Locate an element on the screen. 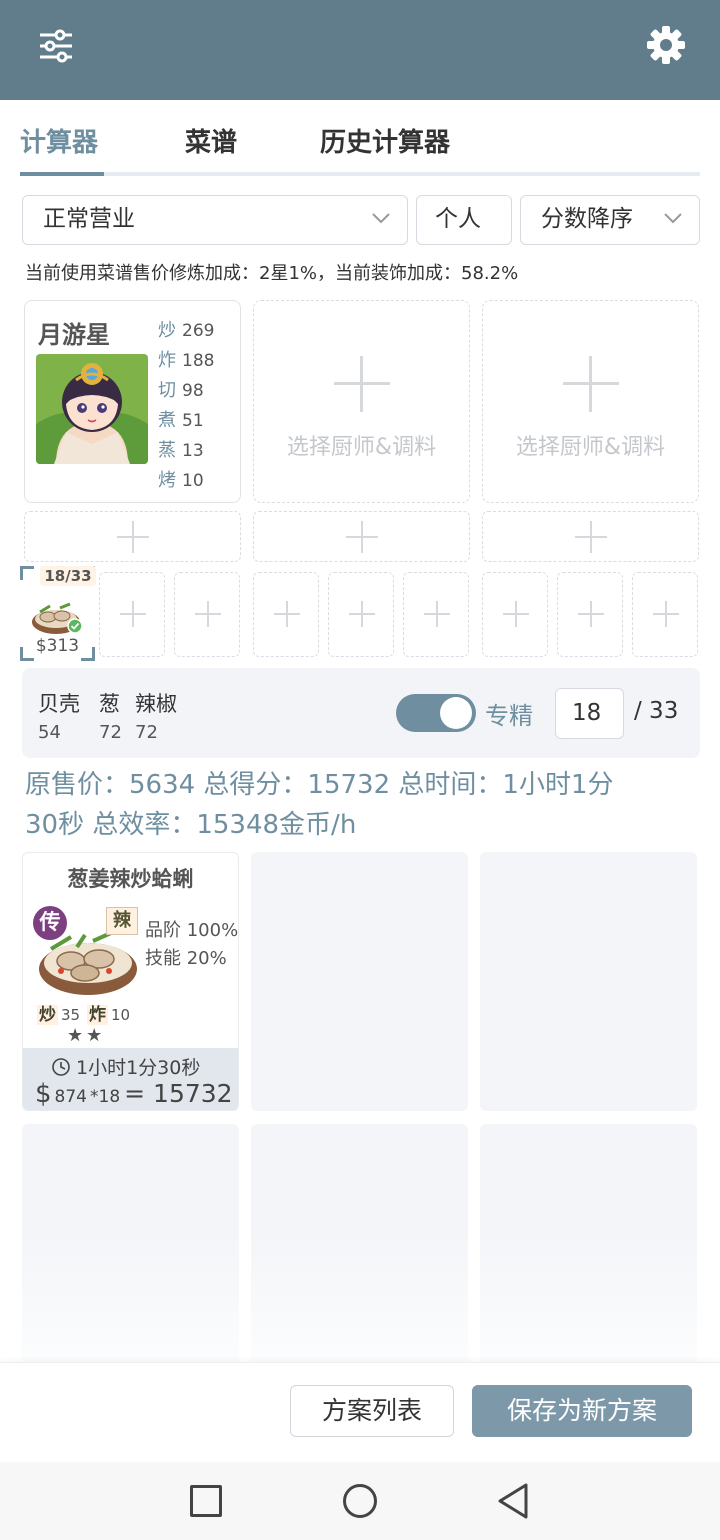 The image size is (720, 1540). app-header is located at coordinates (360, 50).